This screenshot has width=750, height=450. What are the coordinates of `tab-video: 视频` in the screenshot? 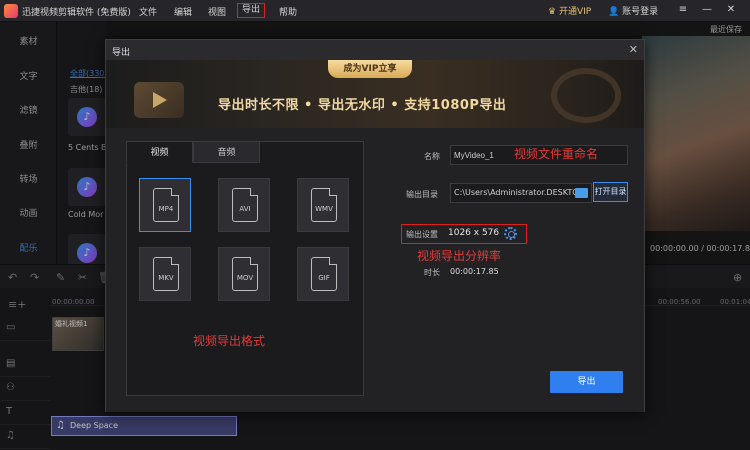 It's located at (159, 152).